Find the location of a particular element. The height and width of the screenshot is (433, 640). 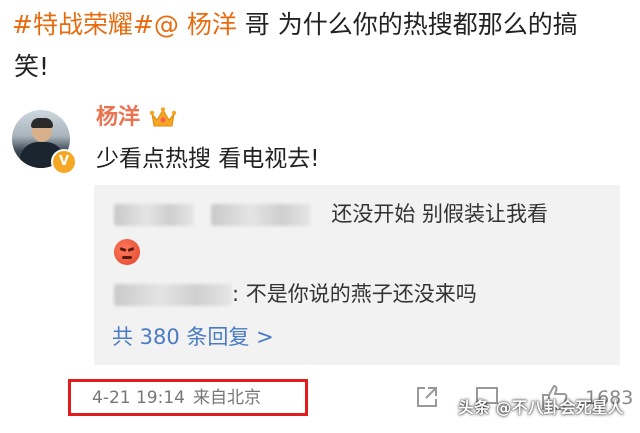

watermark: 头条 @不八卦会死星人 is located at coordinates (541, 407).